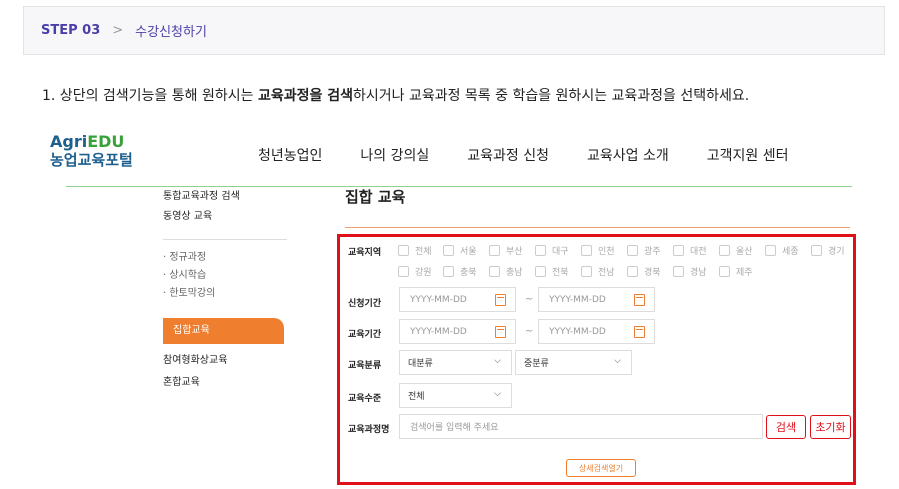 The height and width of the screenshot is (489, 899). Describe the element at coordinates (552, 271) in the screenshot. I see `region-checkbox-jeonbuk: 전북` at that location.